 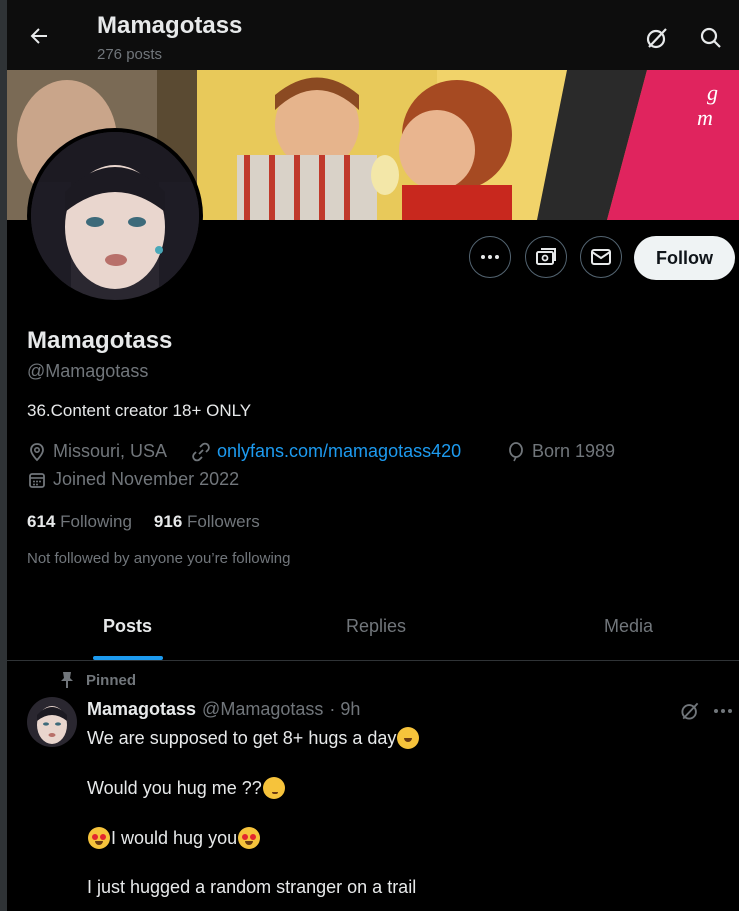 What do you see at coordinates (96, 521) in the screenshot?
I see `following-label: Following` at bounding box center [96, 521].